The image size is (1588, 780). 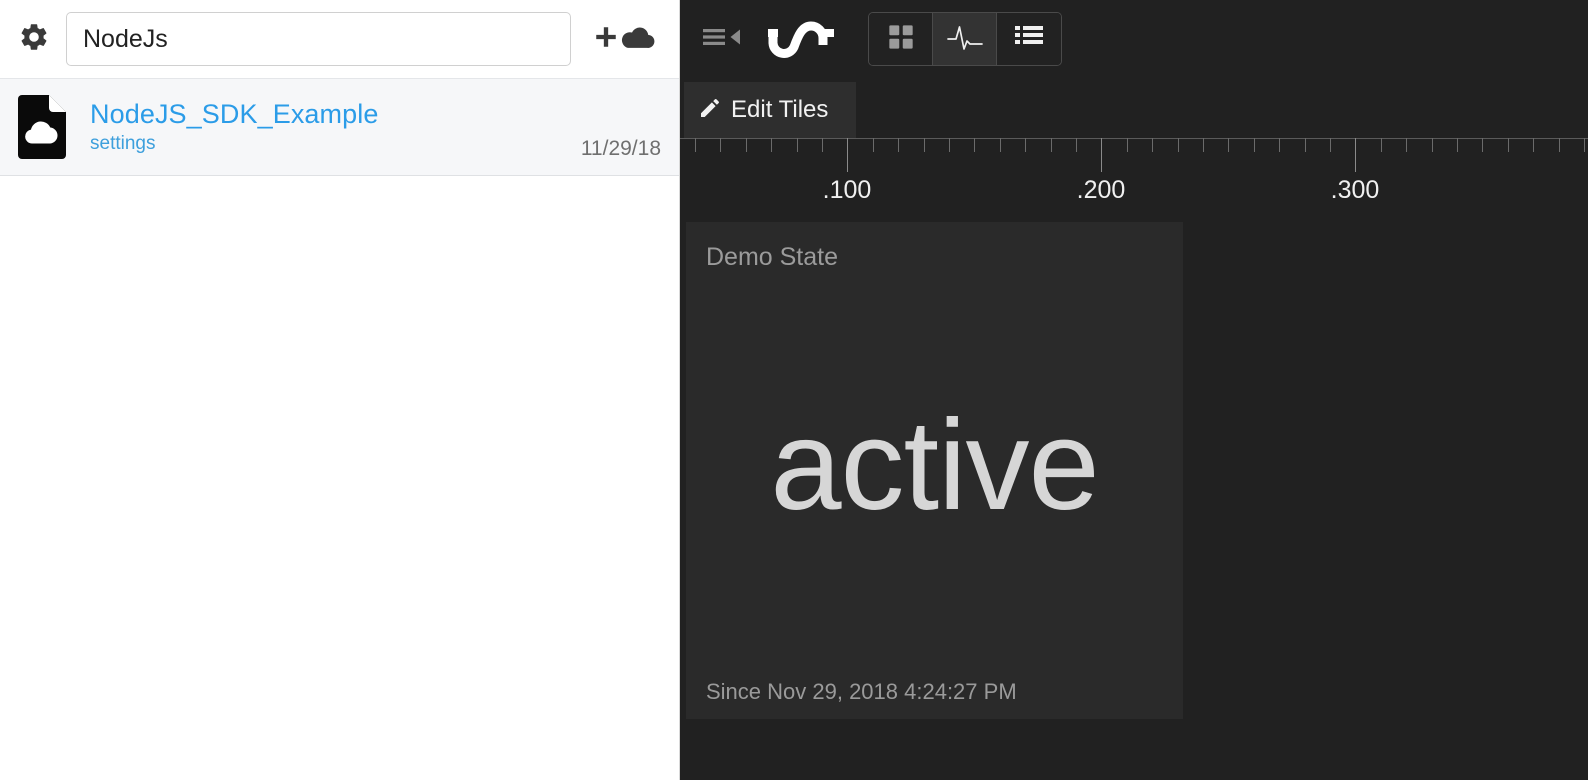 I want to click on device-settings-link: settings, so click(x=335, y=144).